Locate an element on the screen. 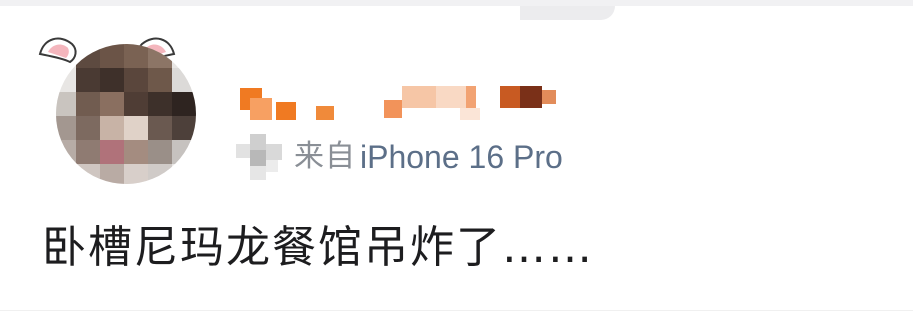 The image size is (913, 333). avatar-mosaic-icon is located at coordinates (126, 114).